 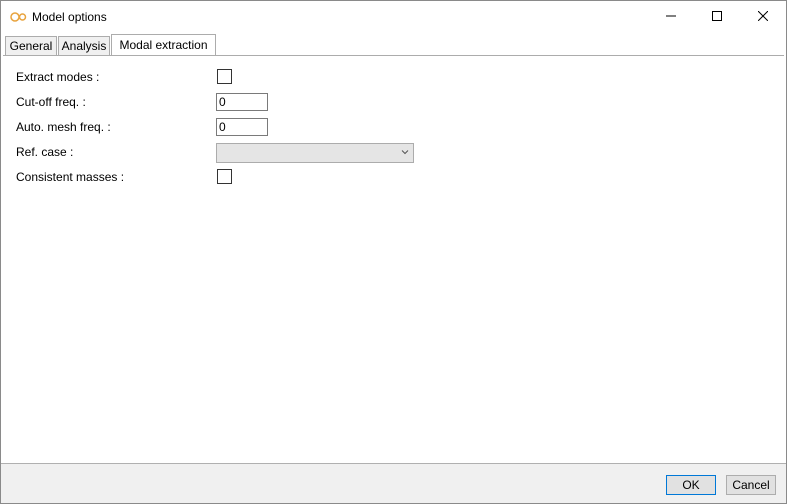 What do you see at coordinates (19, 17) in the screenshot?
I see `app-icon` at bounding box center [19, 17].